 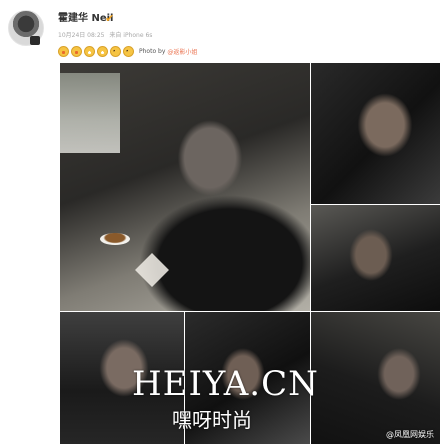 What do you see at coordinates (152, 270) in the screenshot?
I see `light-shape` at bounding box center [152, 270].